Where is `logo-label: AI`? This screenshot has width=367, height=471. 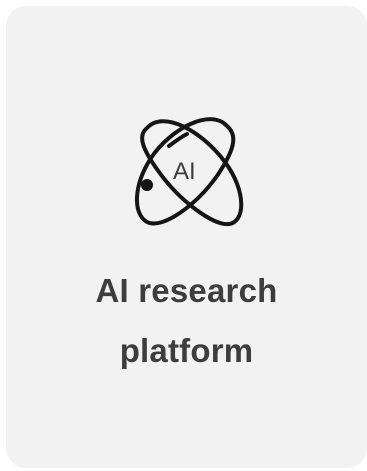
logo-label: AI is located at coordinates (184, 171).